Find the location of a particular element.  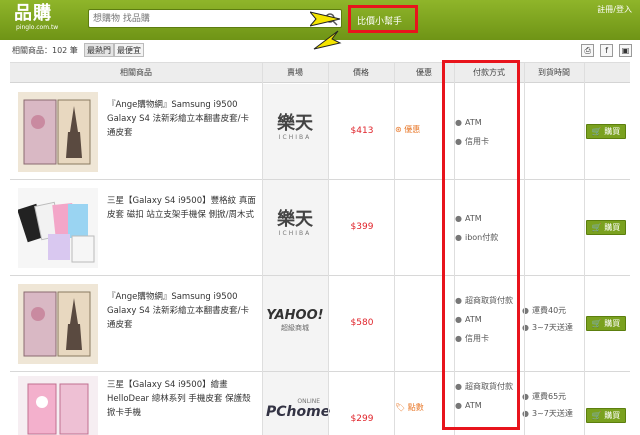

store-logo: ONLINE PChome is located at coordinates (298, 409).